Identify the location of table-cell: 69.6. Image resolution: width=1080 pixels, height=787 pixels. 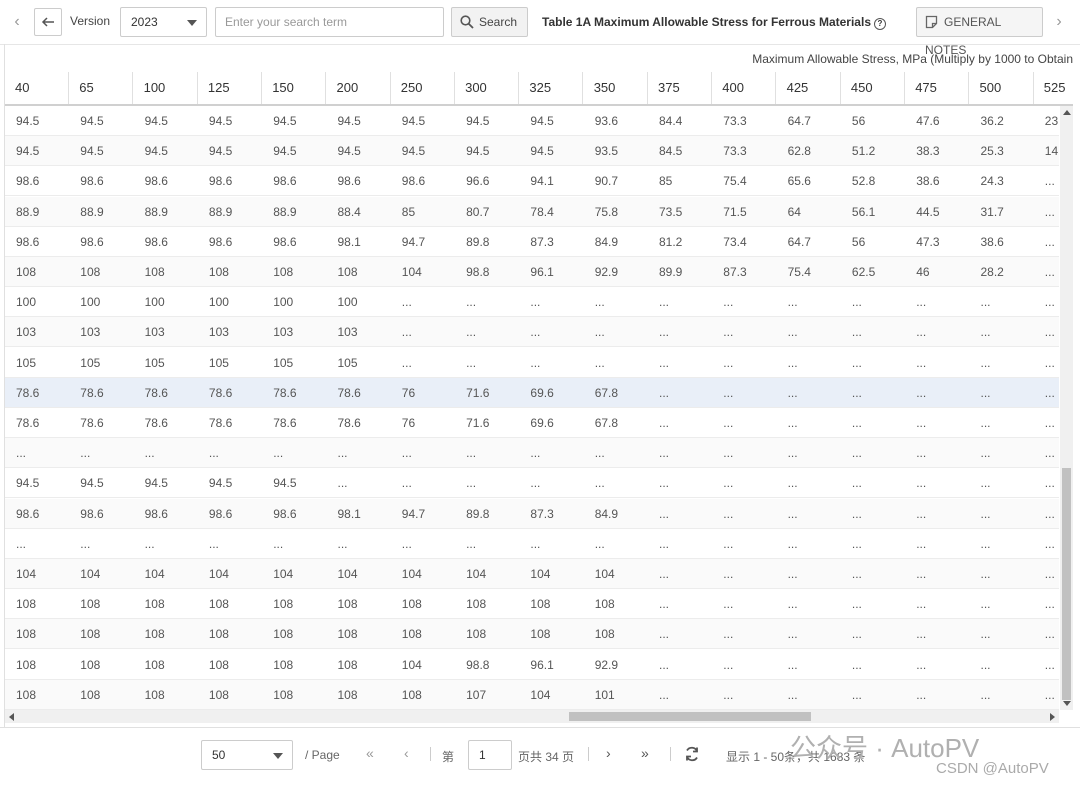
(542, 423).